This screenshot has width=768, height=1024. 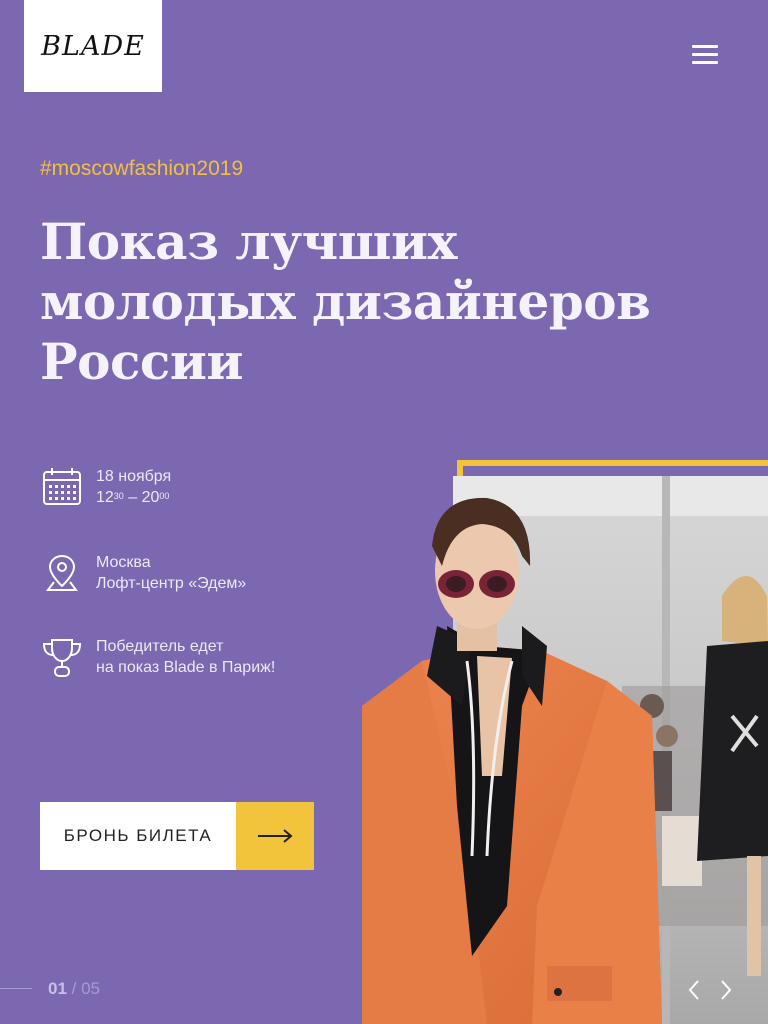 I want to click on hashtag: #moscowfashion2019, so click(x=142, y=168).